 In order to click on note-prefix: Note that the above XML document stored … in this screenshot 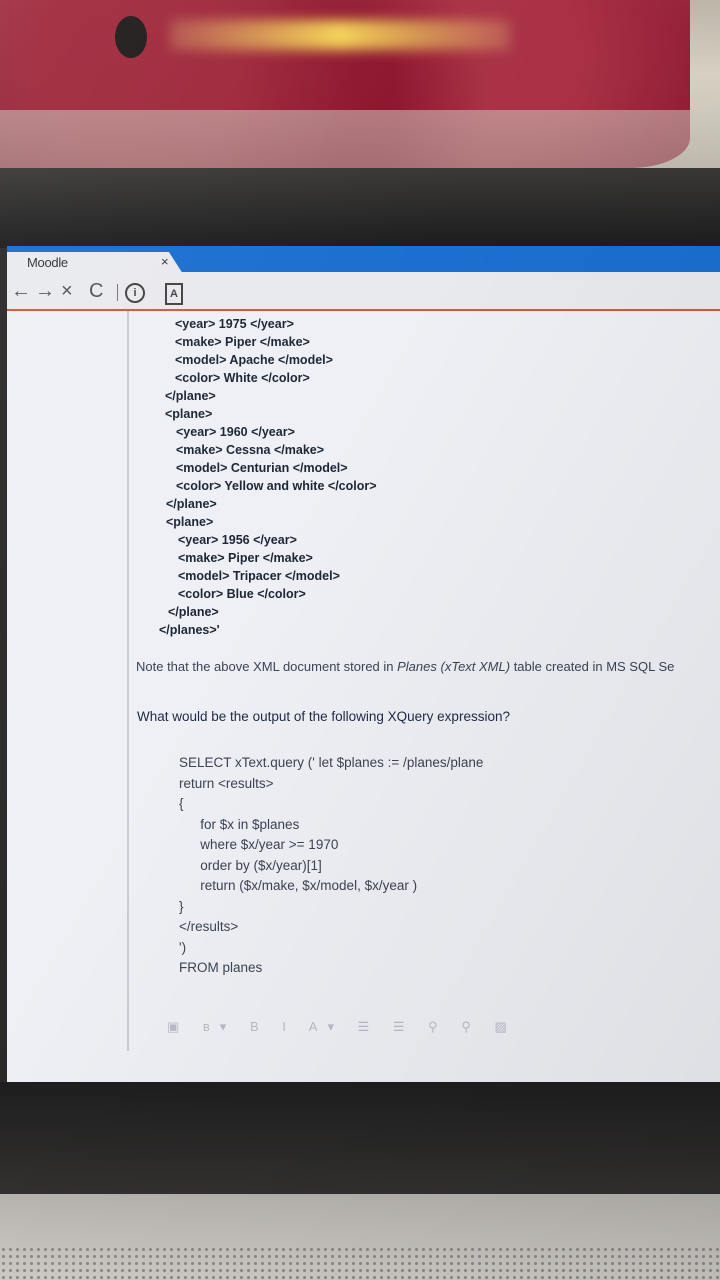, I will do `click(267, 666)`.